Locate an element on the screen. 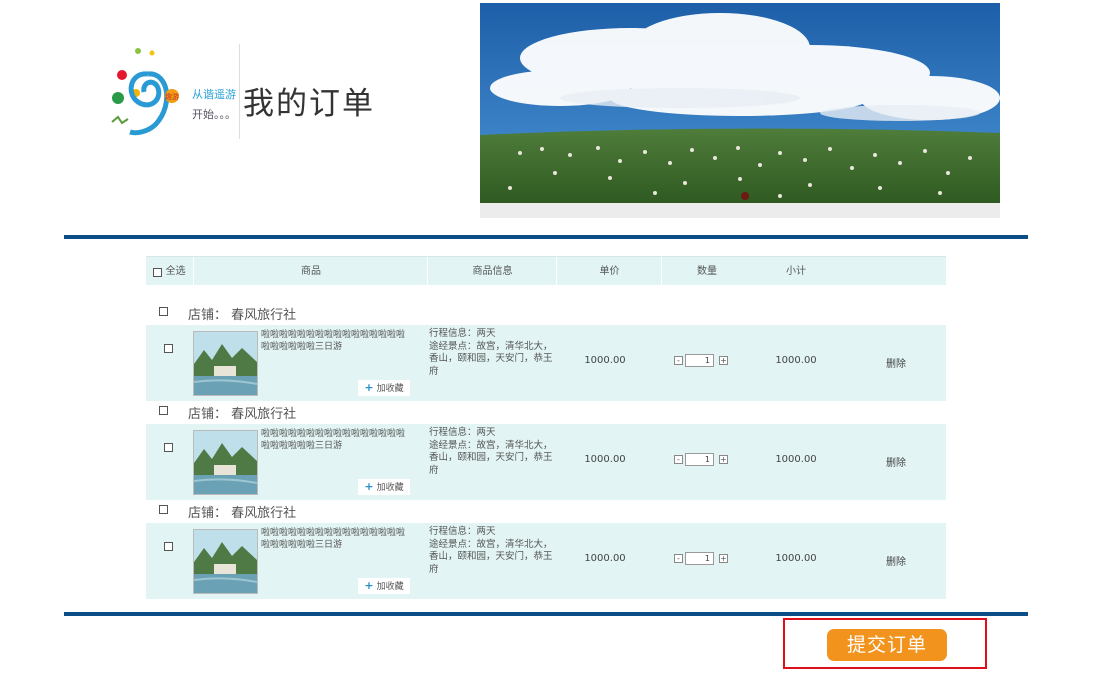  header-product: 商品 is located at coordinates (310, 271).